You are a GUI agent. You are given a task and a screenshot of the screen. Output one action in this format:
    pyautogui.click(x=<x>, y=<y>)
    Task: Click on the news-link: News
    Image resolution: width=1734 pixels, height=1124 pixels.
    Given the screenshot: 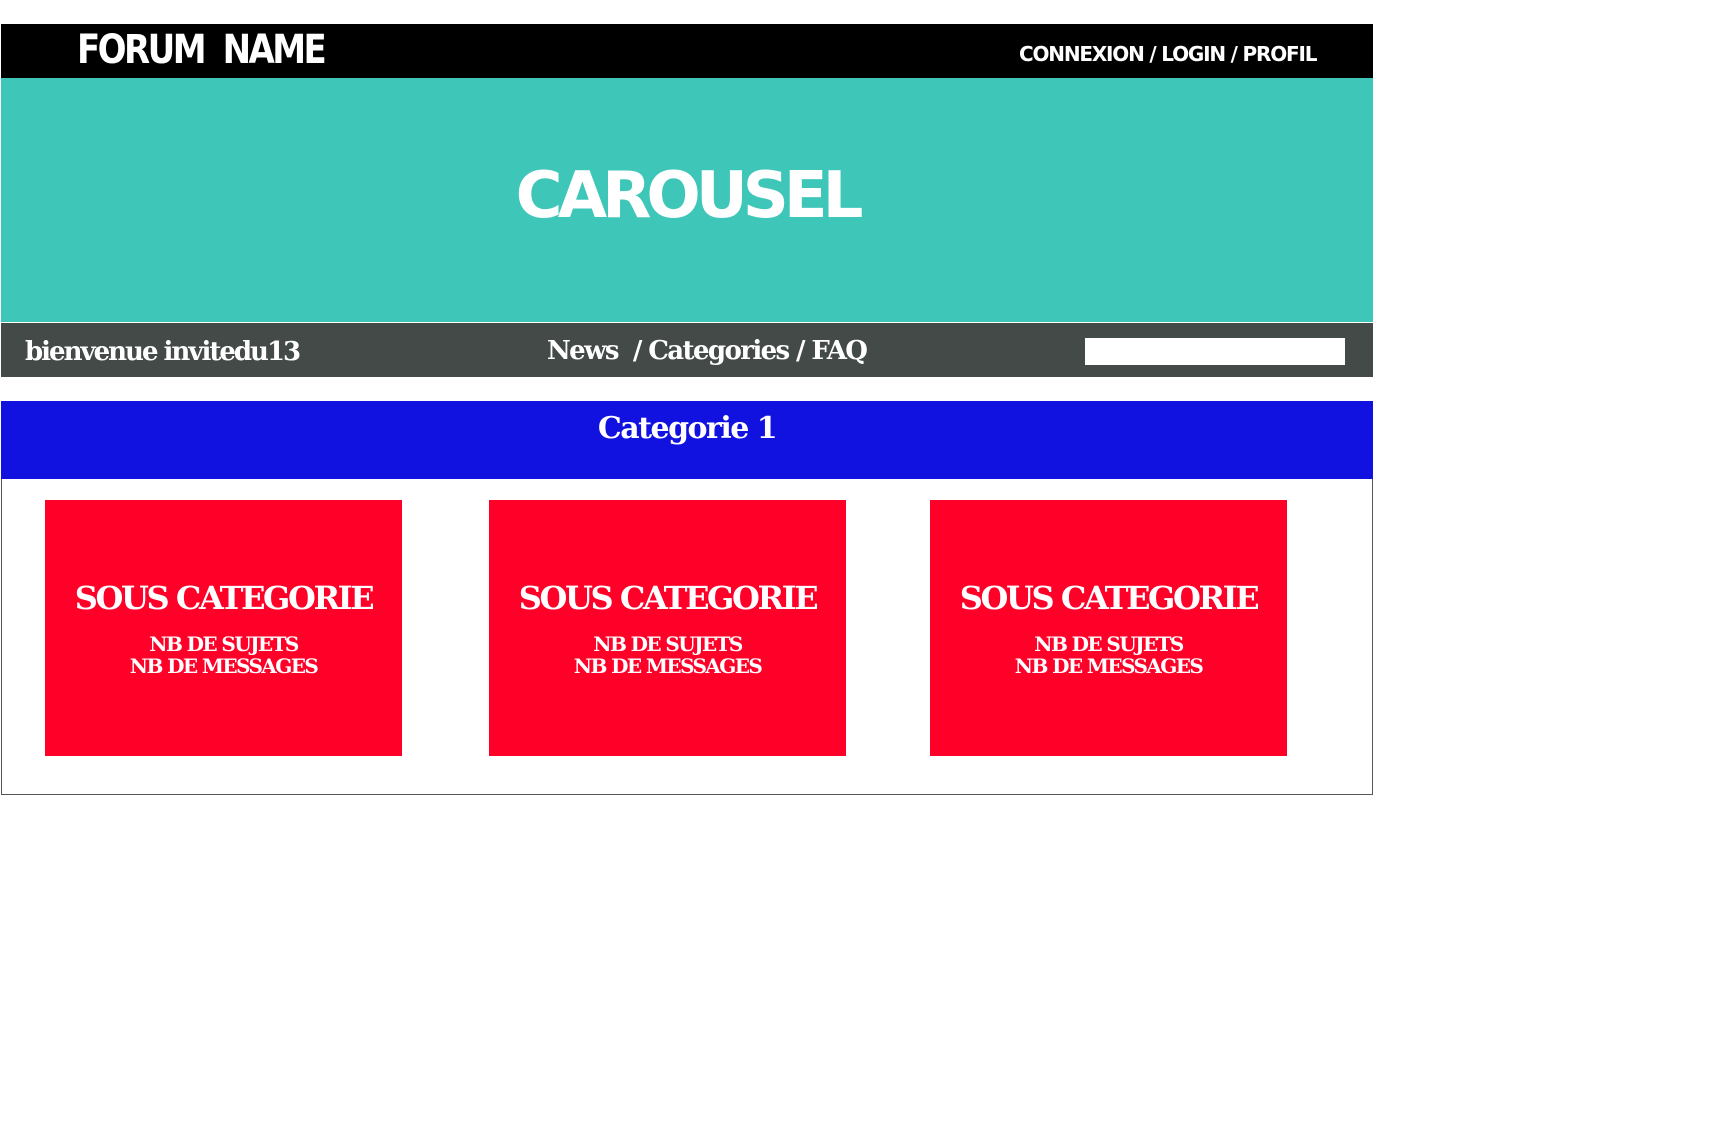 What is the action you would take?
    pyautogui.click(x=586, y=351)
    